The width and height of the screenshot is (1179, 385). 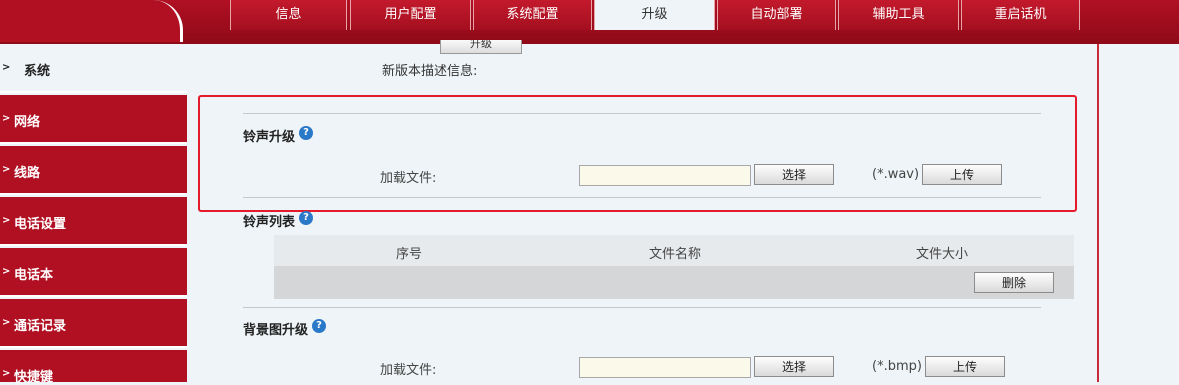 What do you see at coordinates (942, 254) in the screenshot?
I see `column-header-filesize: 文件大小` at bounding box center [942, 254].